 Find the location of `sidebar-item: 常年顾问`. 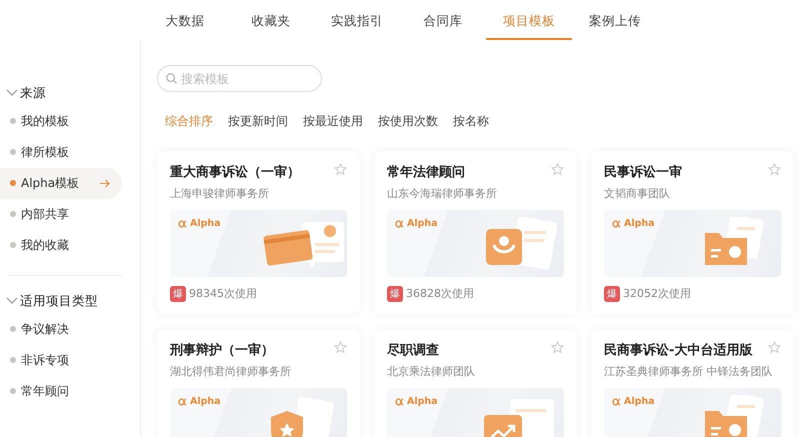

sidebar-item: 常年顾问 is located at coordinates (61, 391).